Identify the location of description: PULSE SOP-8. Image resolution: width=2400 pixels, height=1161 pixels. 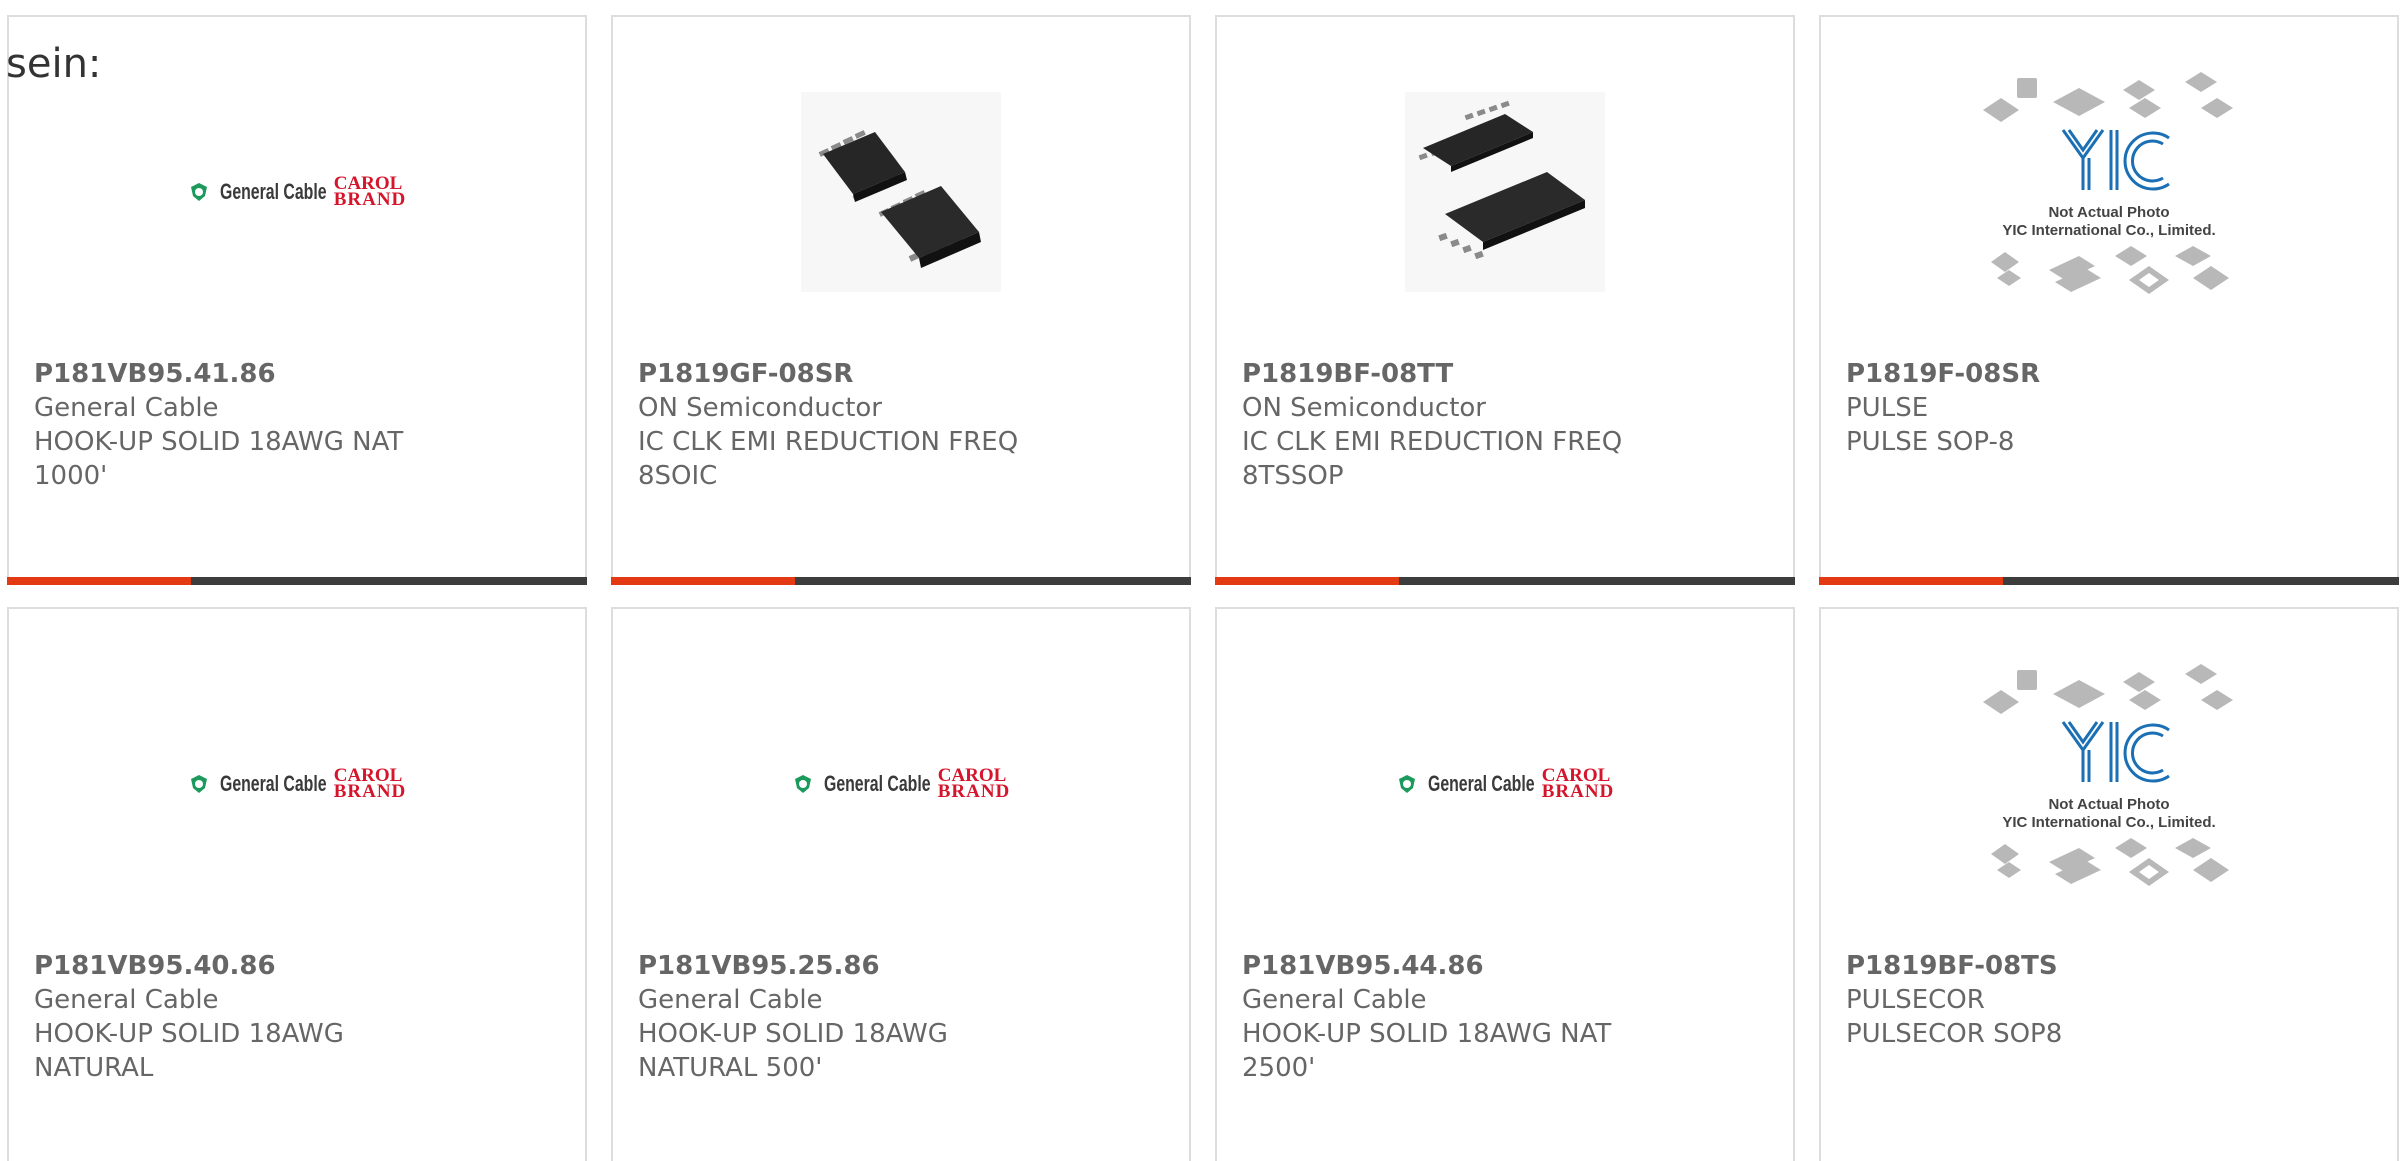
(1930, 442).